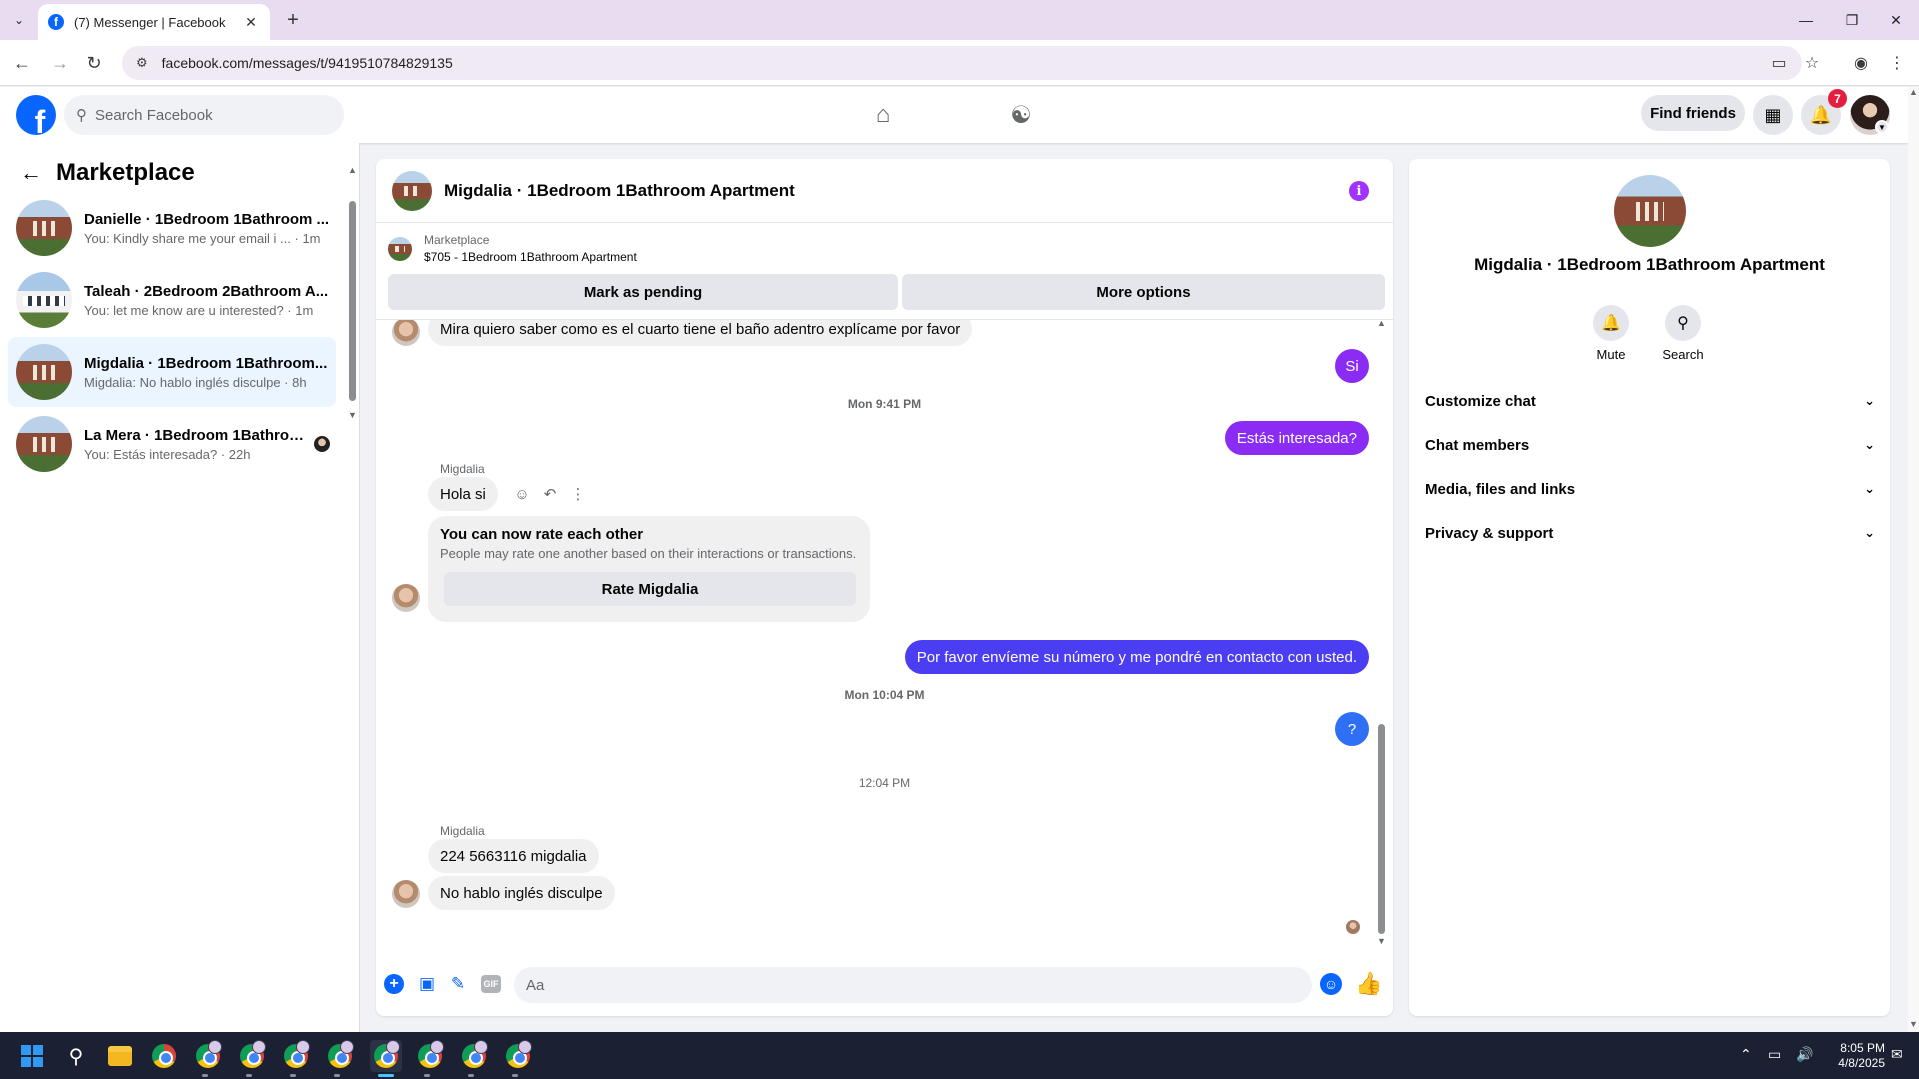 Image resolution: width=1919 pixels, height=1079 pixels. I want to click on install-app-icon: ▭, so click(1779, 63).